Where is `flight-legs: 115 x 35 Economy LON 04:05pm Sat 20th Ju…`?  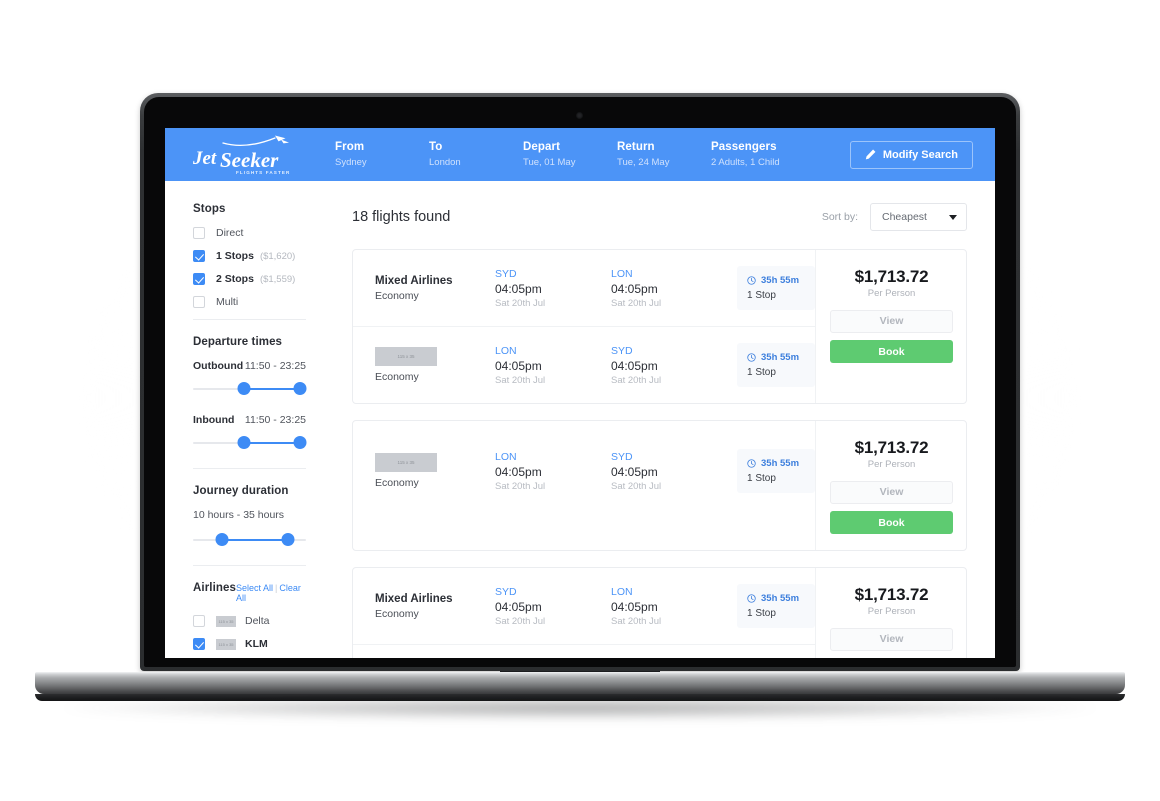
flight-legs: 115 x 35 Economy LON 04:05pm Sat 20th Ju… is located at coordinates (584, 485).